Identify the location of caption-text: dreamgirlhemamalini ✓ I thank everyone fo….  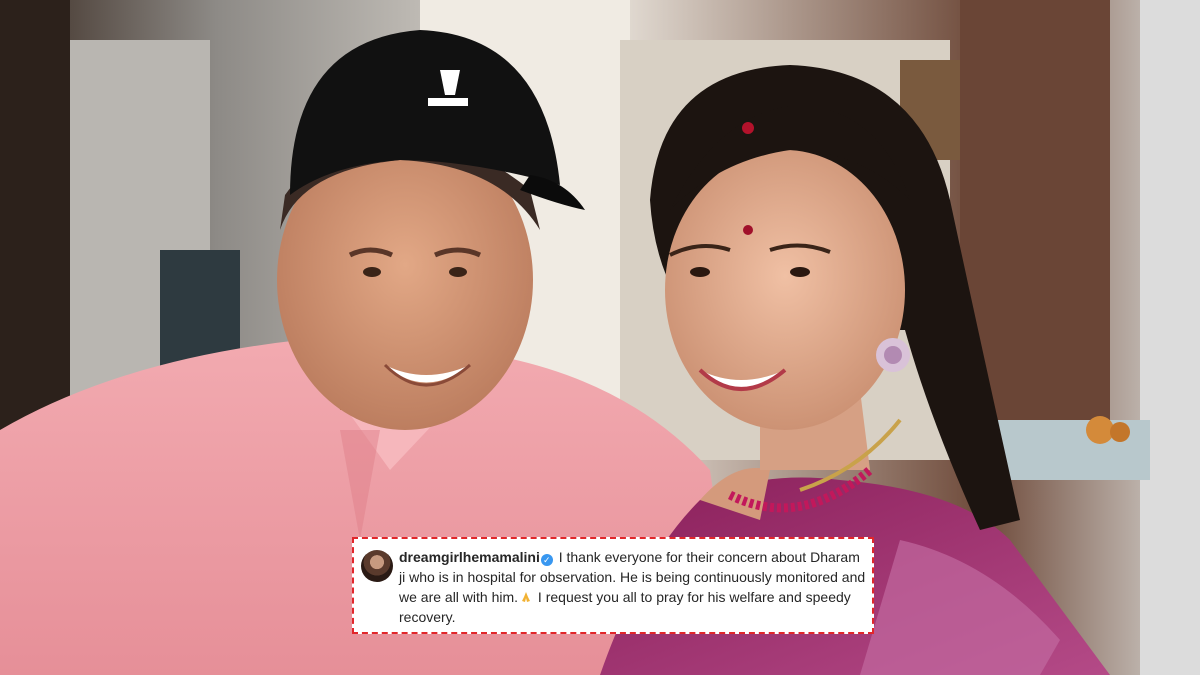
(634, 587).